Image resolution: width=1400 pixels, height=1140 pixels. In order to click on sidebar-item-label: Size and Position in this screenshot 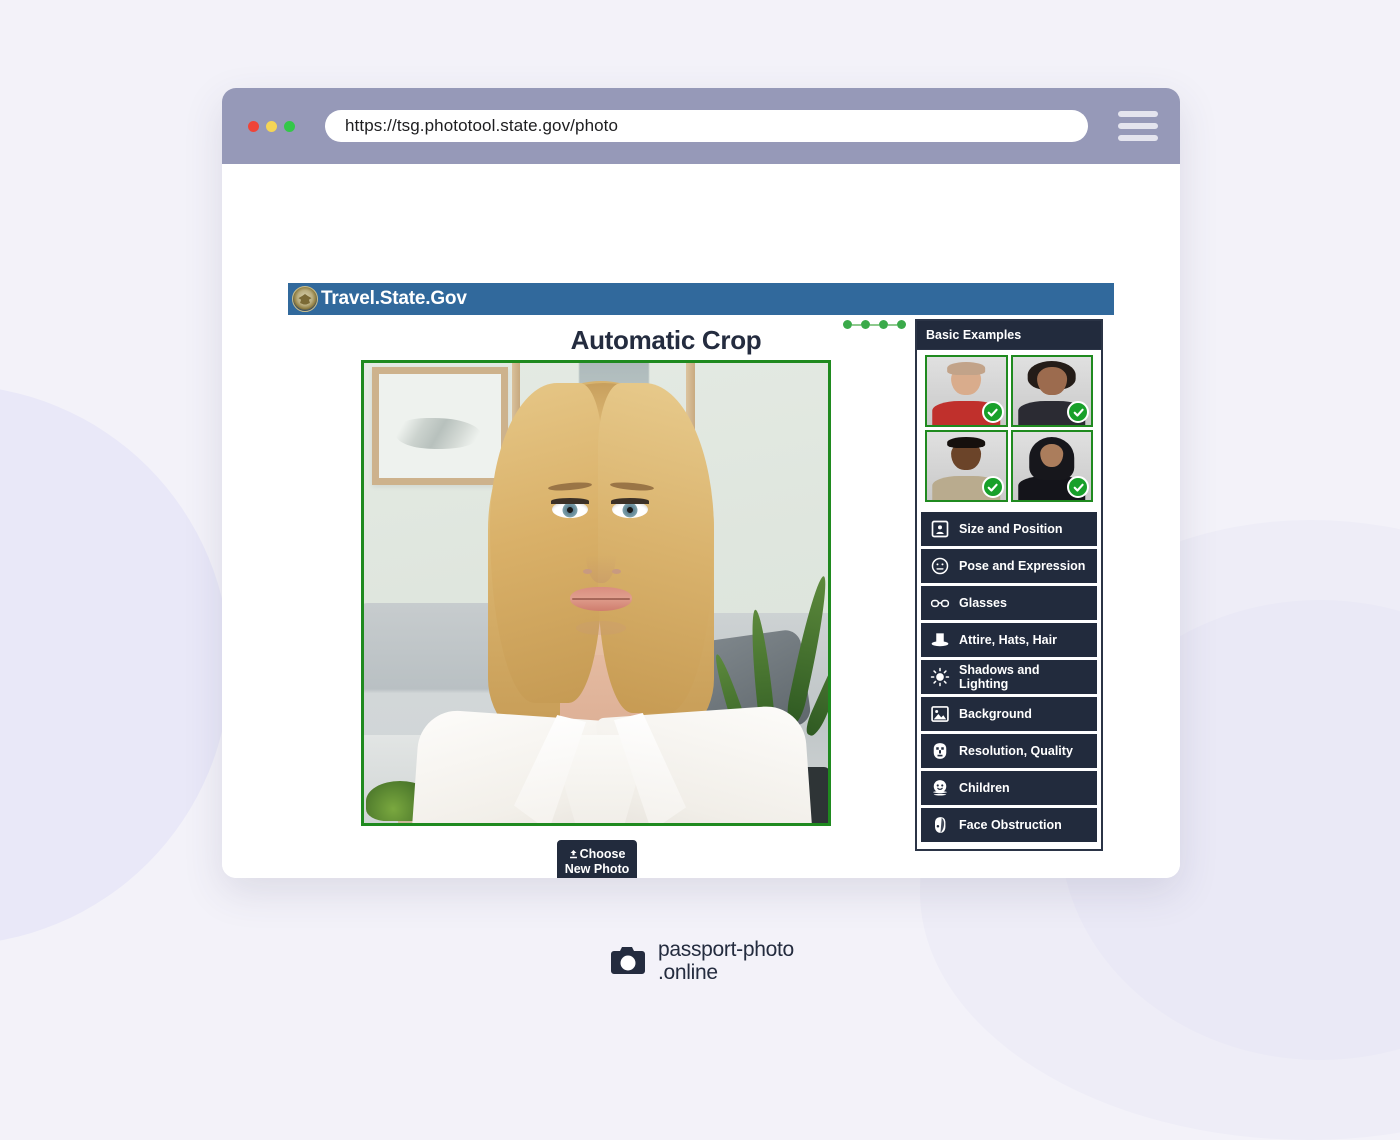, I will do `click(1011, 529)`.